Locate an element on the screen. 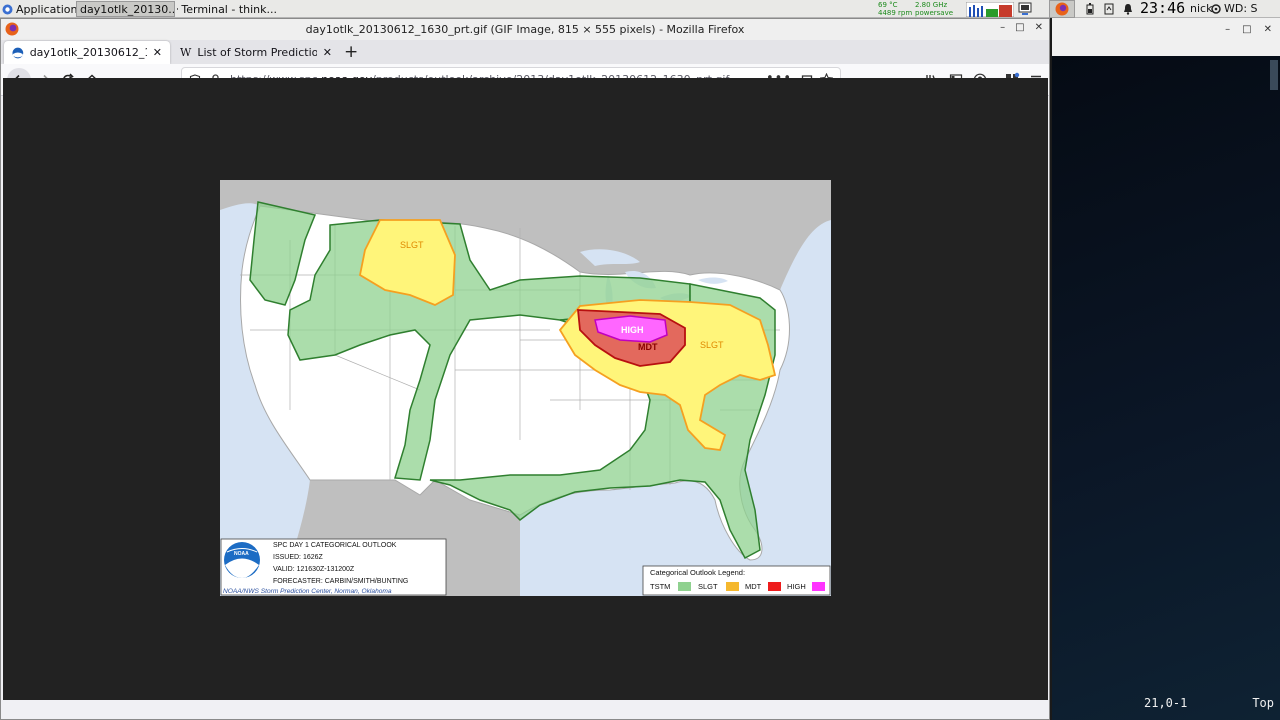 The width and height of the screenshot is (1280, 720). system-load-graph is located at coordinates (990, 9).